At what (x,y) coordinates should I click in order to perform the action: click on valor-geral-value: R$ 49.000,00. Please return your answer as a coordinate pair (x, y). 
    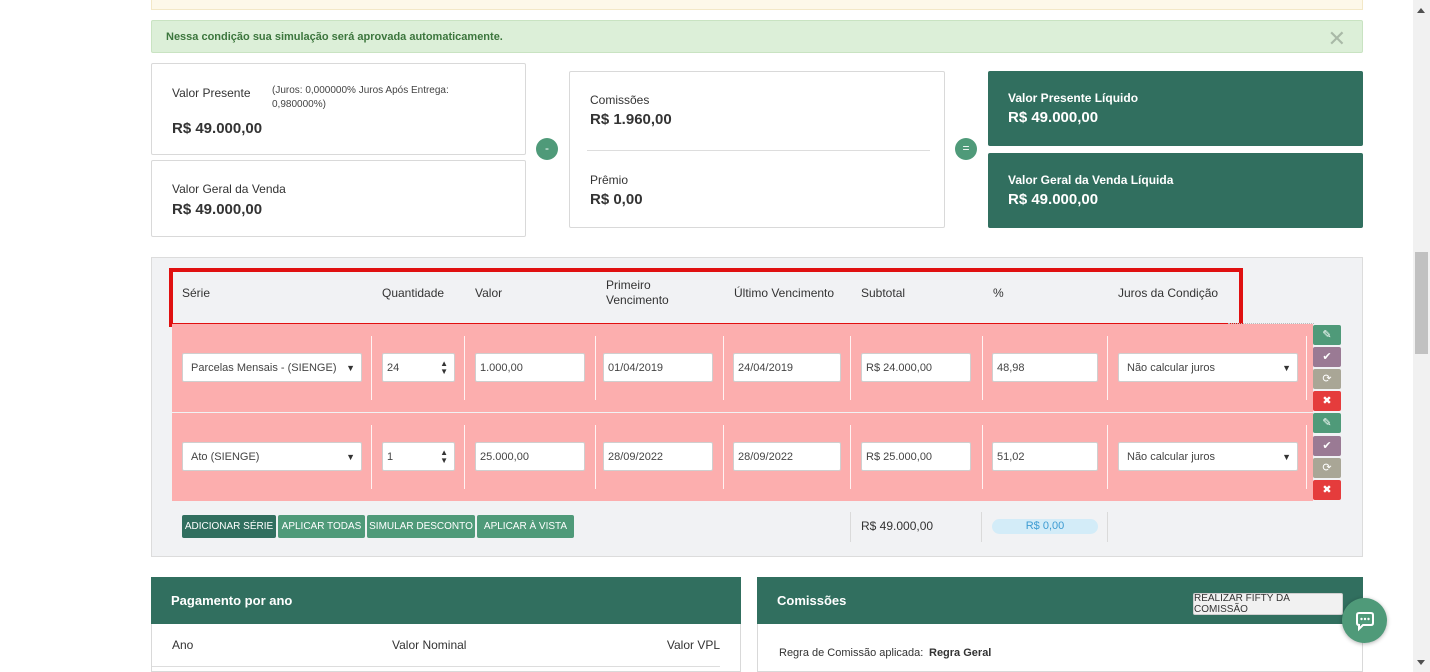
    Looking at the image, I should click on (217, 209).